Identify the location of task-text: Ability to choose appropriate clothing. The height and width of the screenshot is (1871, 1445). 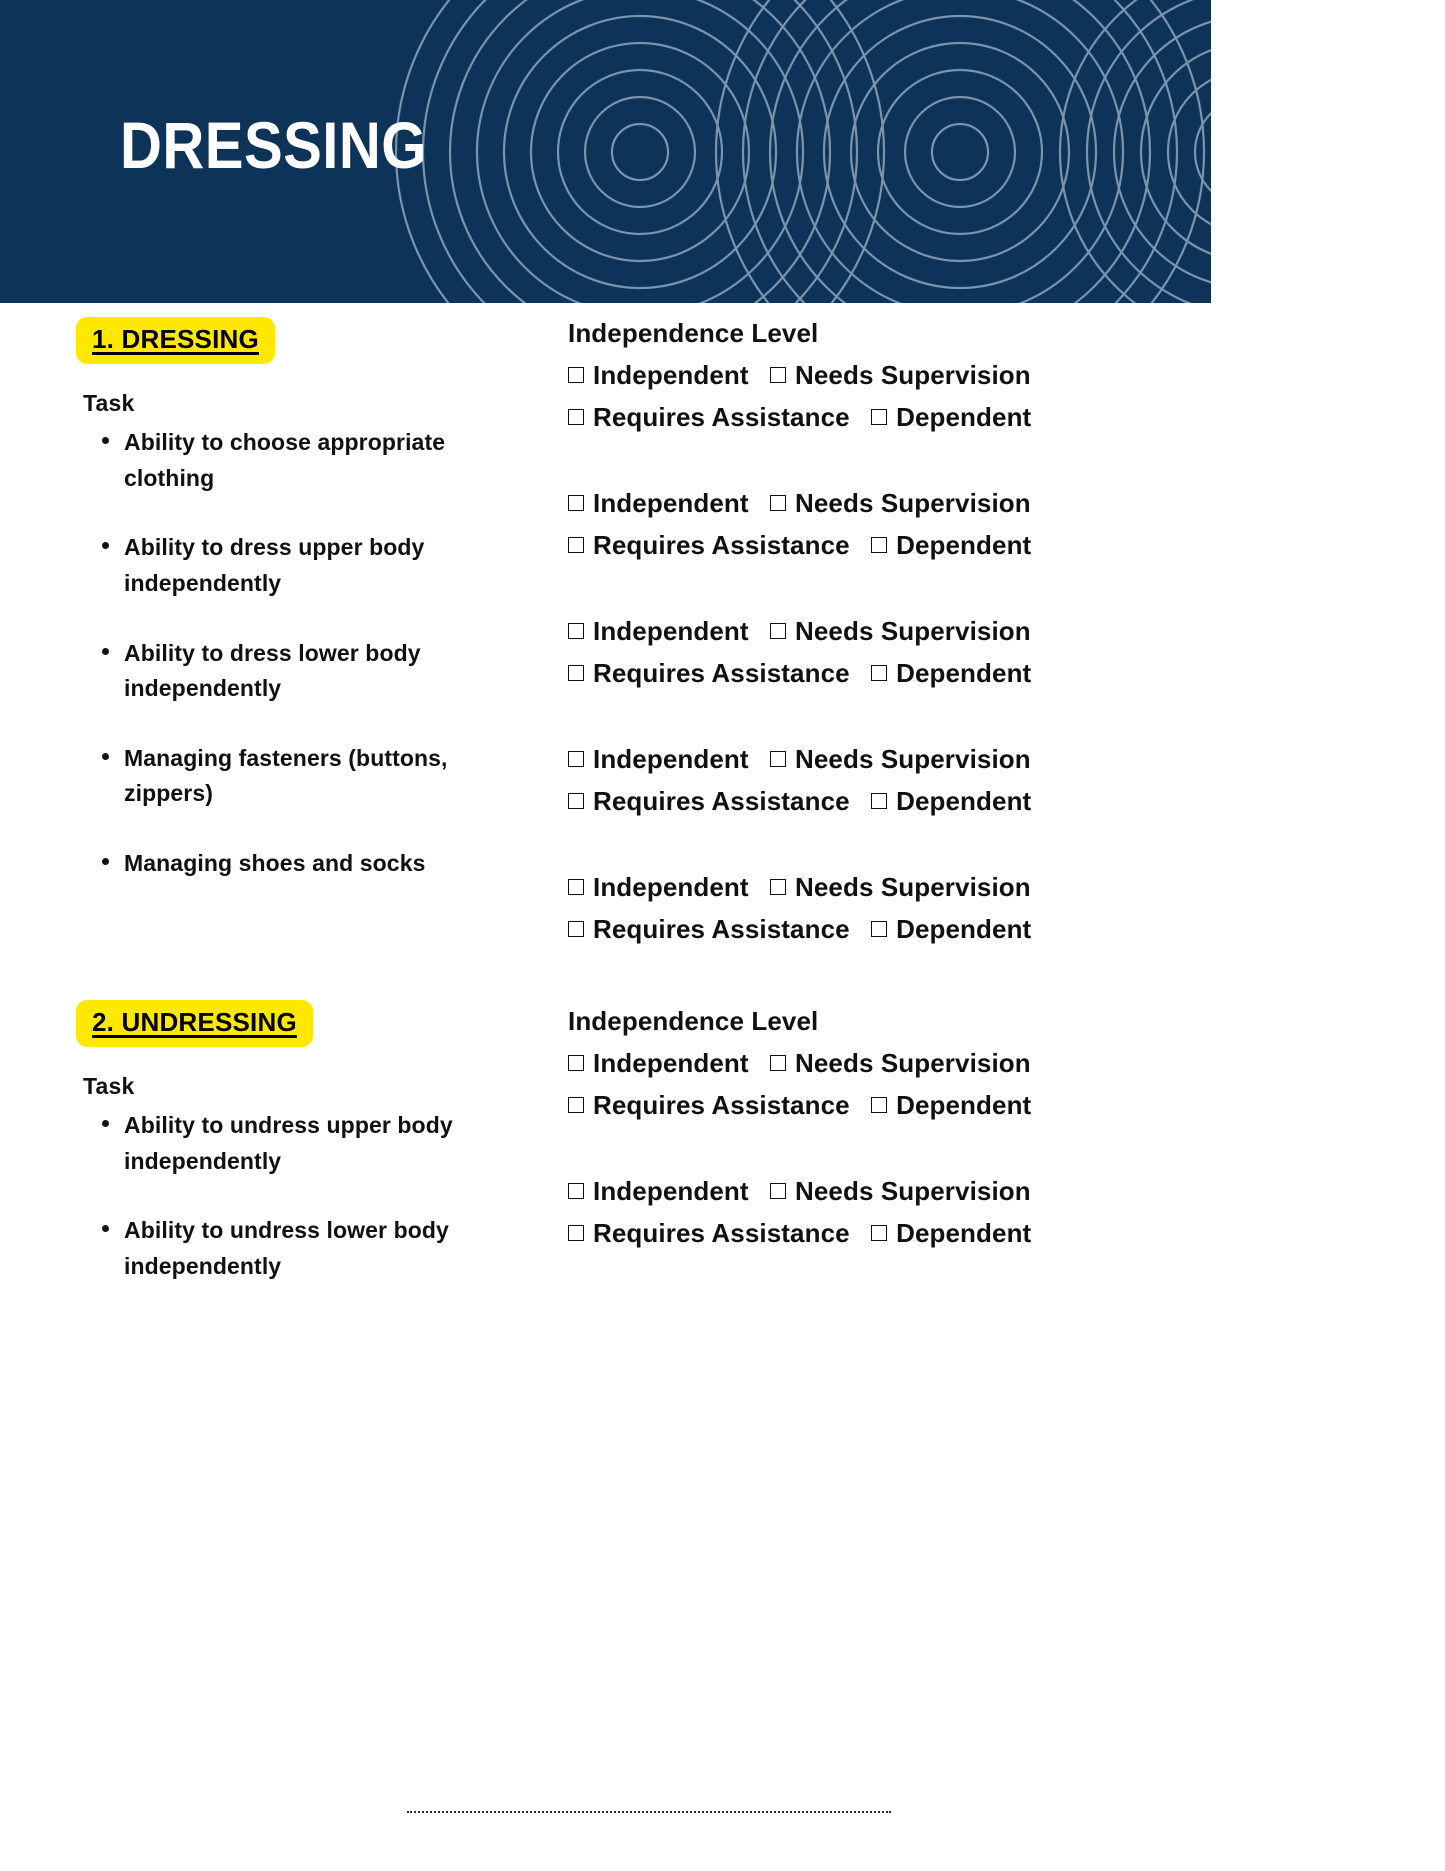
(285, 460).